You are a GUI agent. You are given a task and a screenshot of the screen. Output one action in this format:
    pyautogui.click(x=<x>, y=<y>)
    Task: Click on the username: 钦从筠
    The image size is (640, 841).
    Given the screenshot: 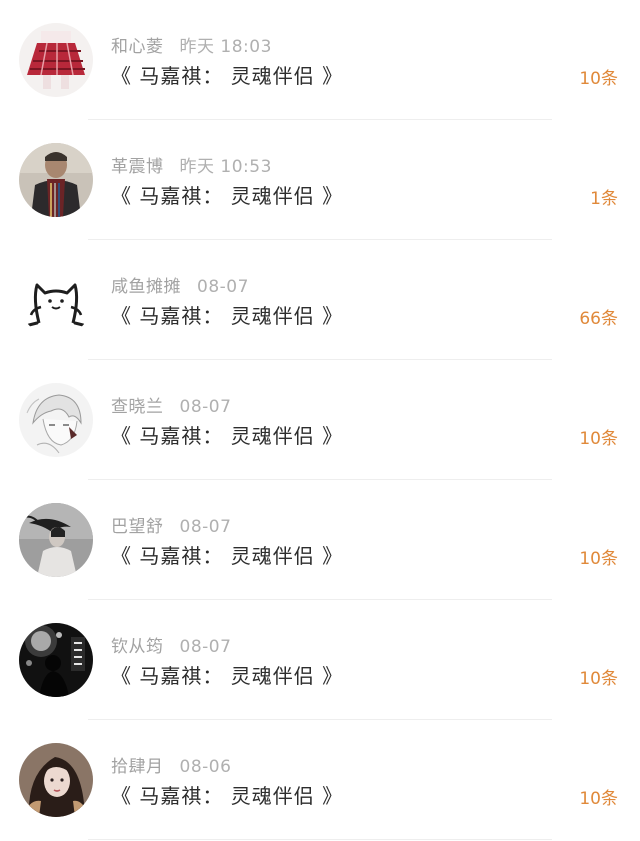 What is the action you would take?
    pyautogui.click(x=137, y=647)
    